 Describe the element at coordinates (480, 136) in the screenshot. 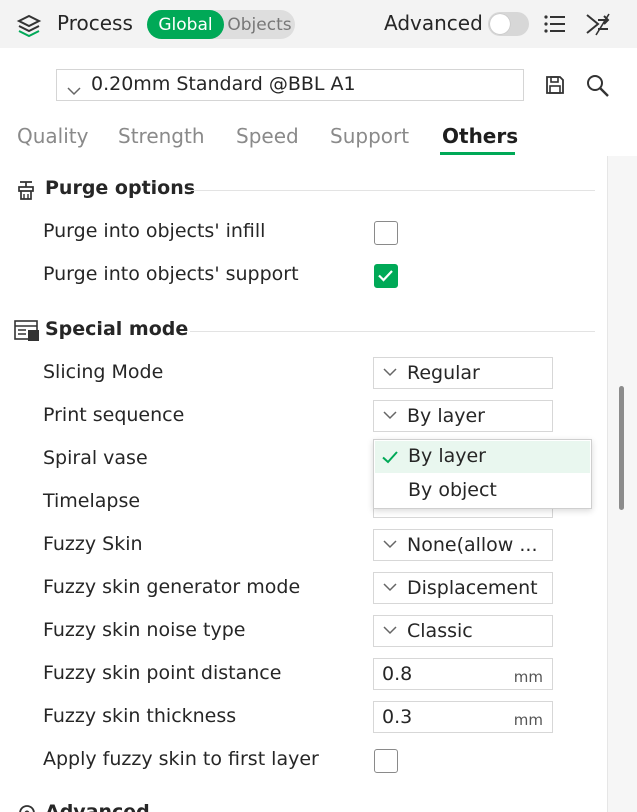

I see `tab-others: Others` at that location.